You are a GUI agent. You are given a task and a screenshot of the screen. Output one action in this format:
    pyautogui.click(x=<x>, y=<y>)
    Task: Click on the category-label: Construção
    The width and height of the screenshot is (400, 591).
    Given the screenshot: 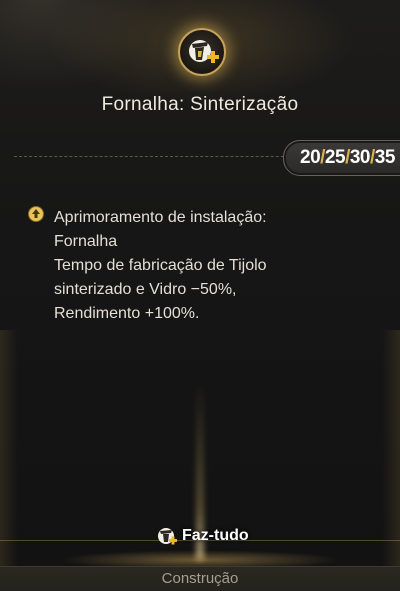 What is the action you would take?
    pyautogui.click(x=200, y=578)
    